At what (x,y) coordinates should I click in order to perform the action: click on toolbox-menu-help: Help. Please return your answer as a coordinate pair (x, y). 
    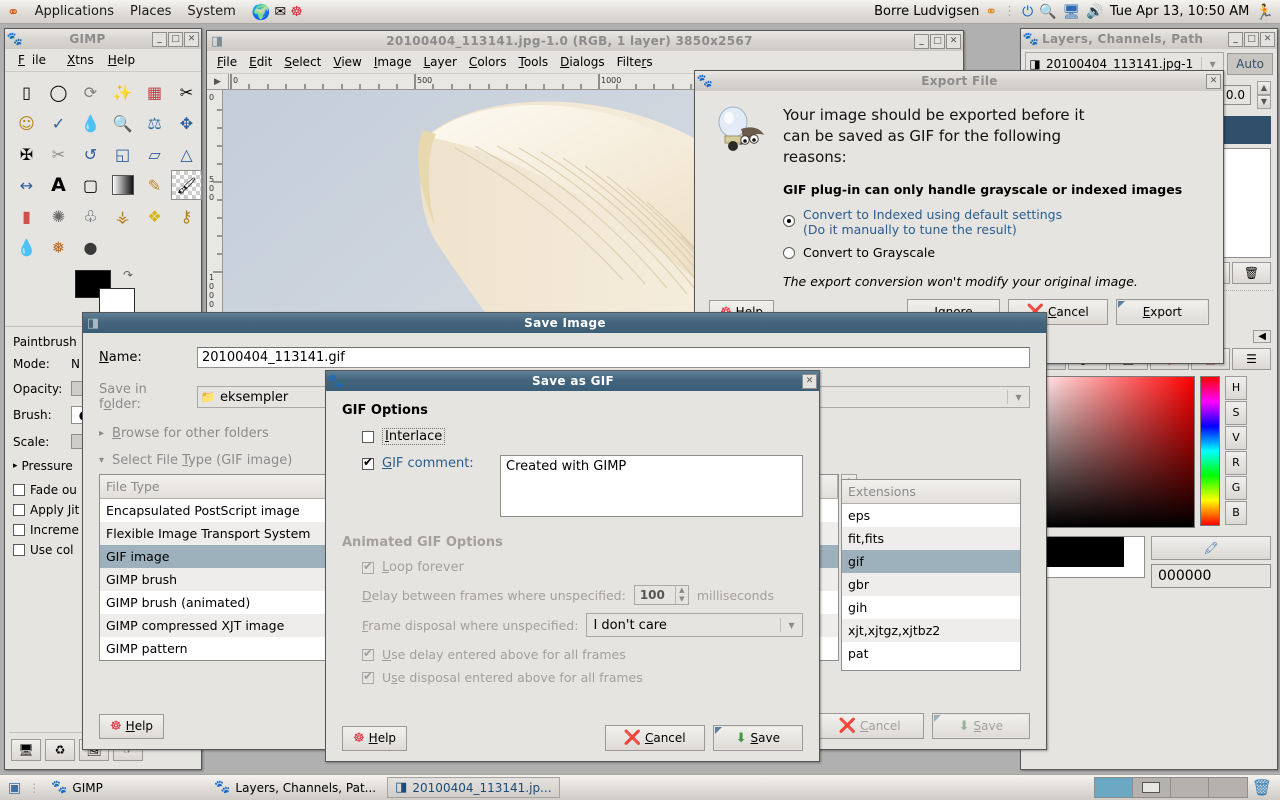
    Looking at the image, I should click on (121, 60).